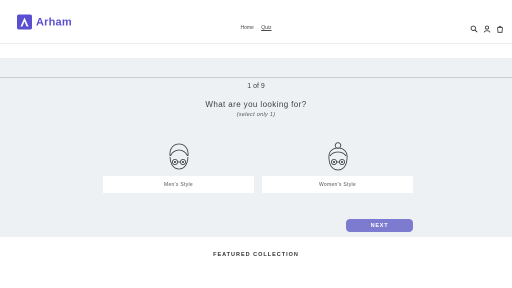 Image resolution: width=512 pixels, height=288 pixels. I want to click on nav-quiz-link: Quiz, so click(266, 28).